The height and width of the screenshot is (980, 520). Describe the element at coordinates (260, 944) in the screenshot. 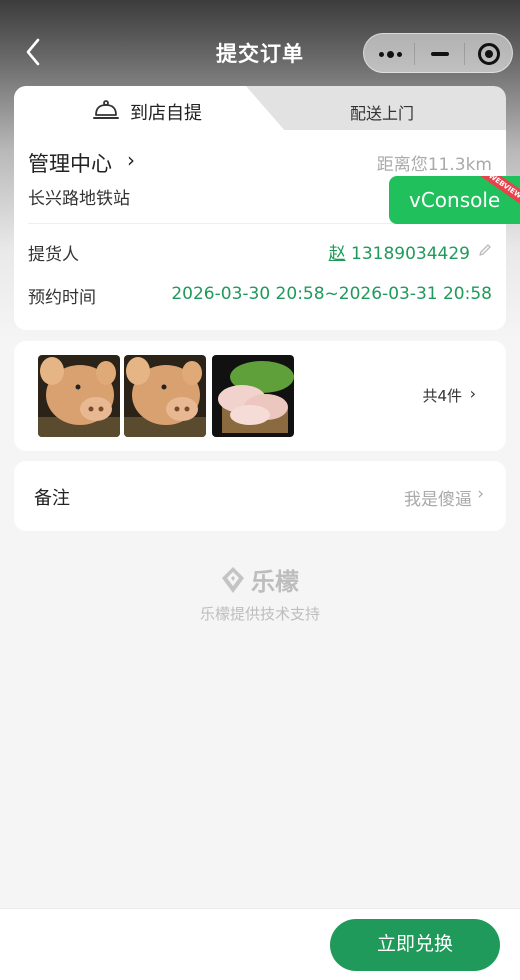

I see `bottom-bar: 立即兑换` at that location.